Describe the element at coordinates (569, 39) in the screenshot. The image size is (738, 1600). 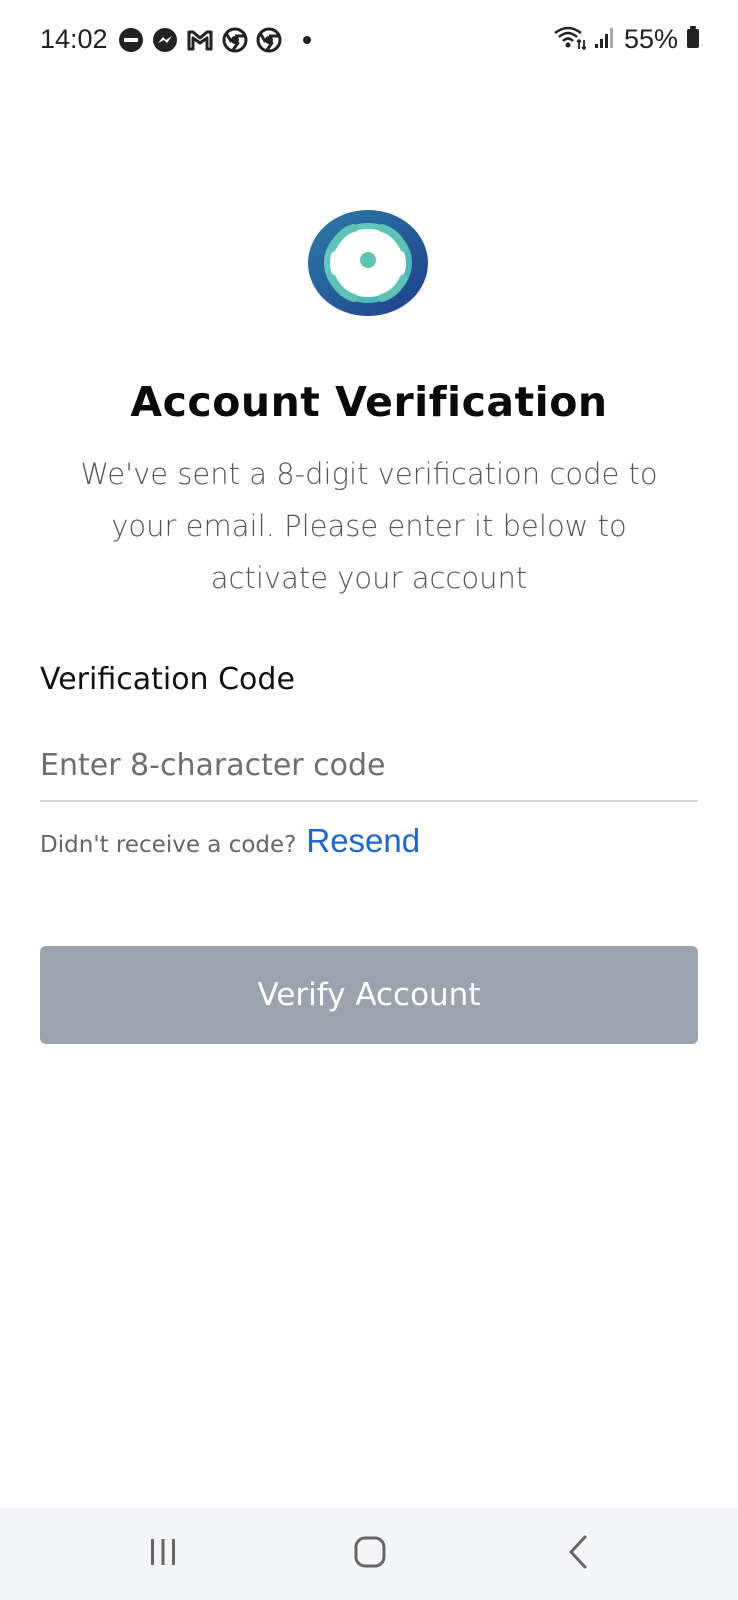
I see `wifi-icon` at that location.